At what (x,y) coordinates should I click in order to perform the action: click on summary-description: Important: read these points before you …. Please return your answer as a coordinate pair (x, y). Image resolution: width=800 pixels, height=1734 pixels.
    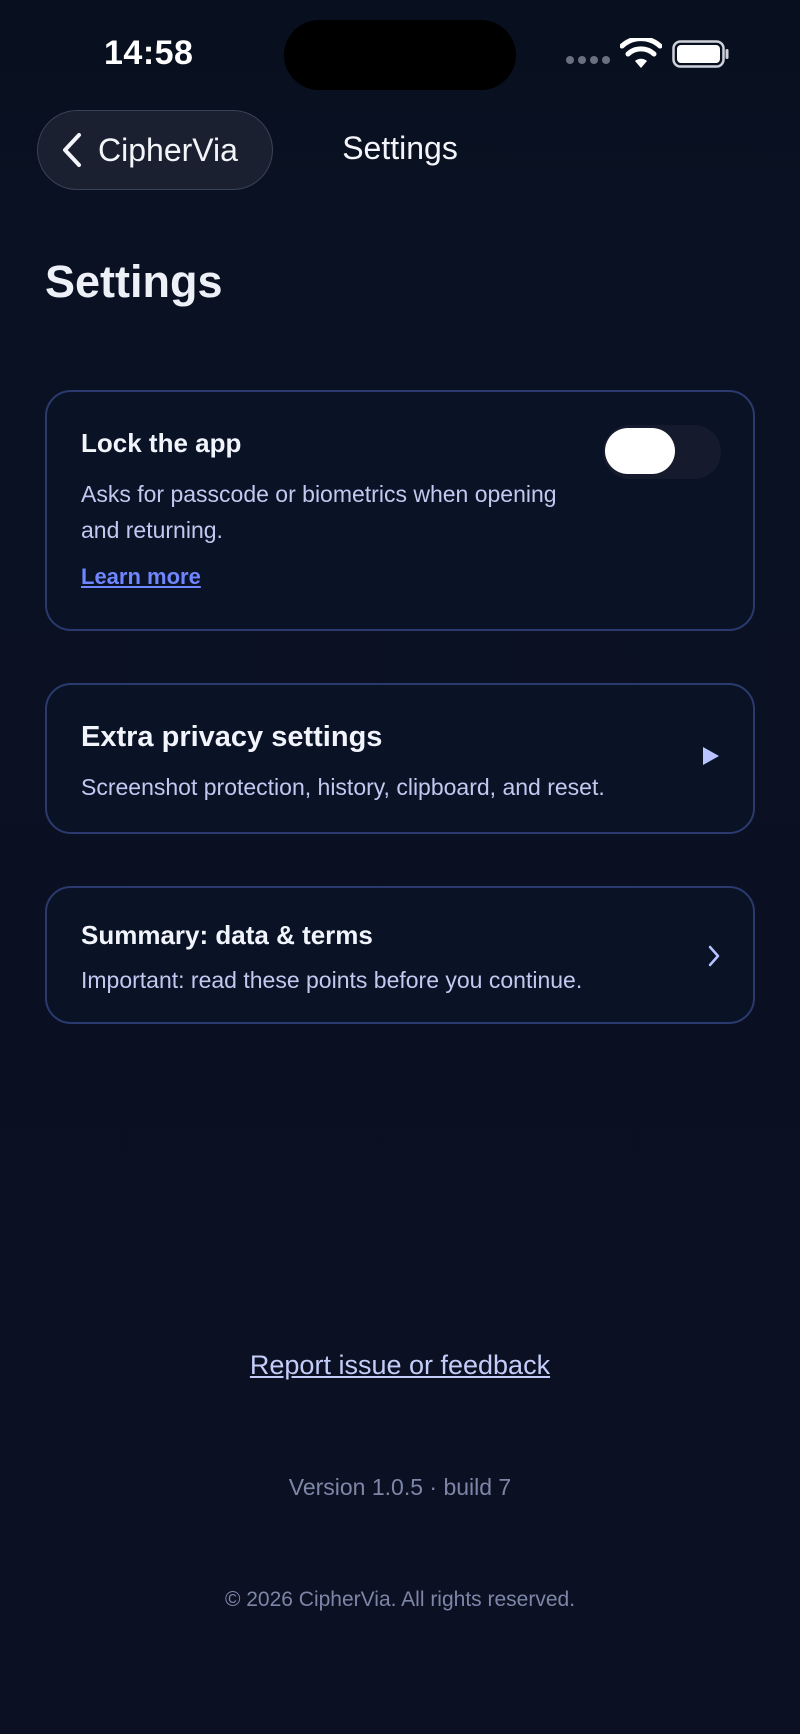
    Looking at the image, I should click on (332, 980).